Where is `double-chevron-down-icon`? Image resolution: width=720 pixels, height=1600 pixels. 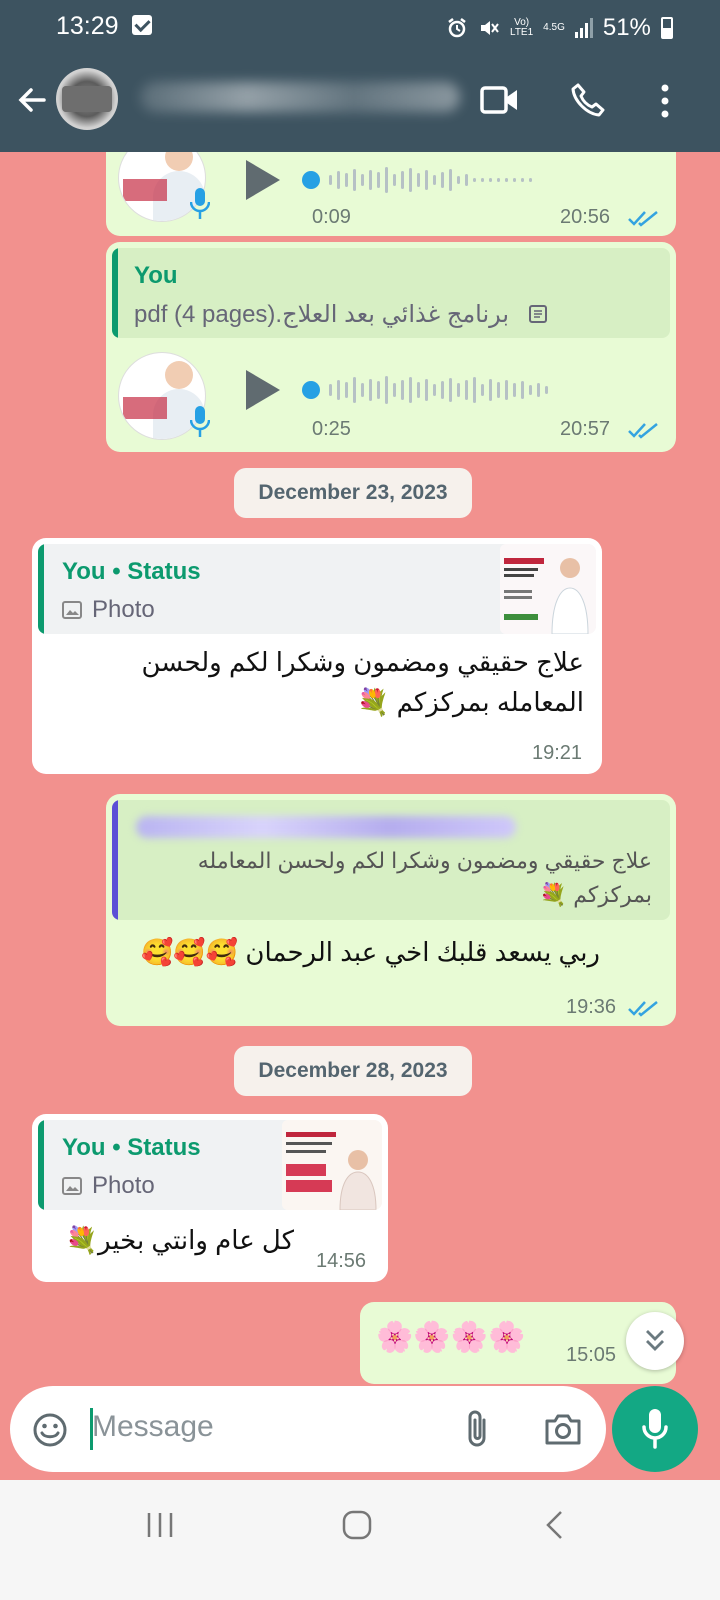 double-chevron-down-icon is located at coordinates (655, 1340).